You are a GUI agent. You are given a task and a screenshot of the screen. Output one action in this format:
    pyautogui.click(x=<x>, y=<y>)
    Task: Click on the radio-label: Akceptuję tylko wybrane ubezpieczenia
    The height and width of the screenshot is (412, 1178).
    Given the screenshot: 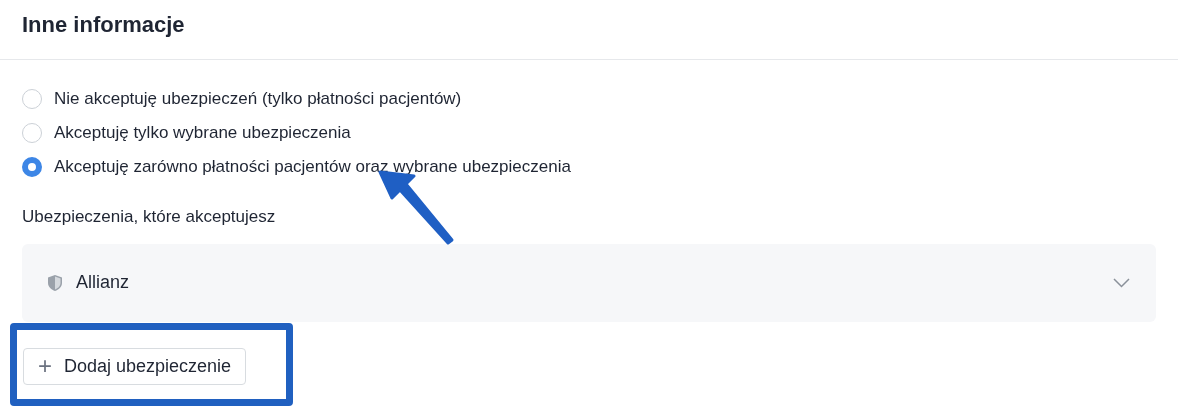 What is the action you would take?
    pyautogui.click(x=202, y=133)
    